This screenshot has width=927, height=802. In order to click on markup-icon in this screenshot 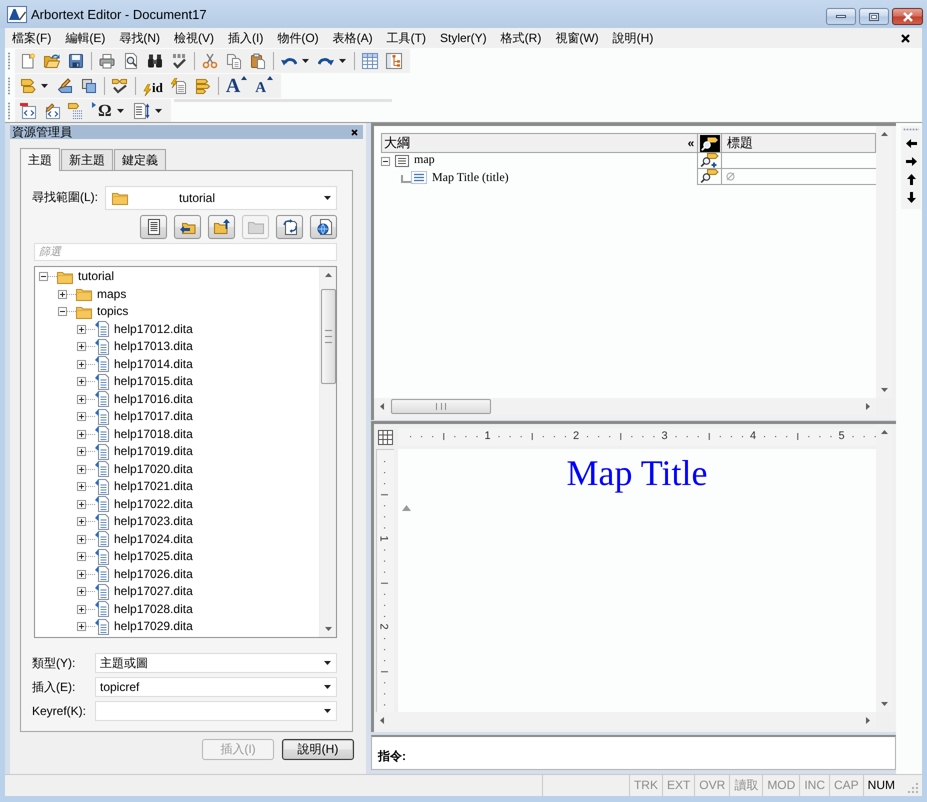, I will do `click(28, 110)`.